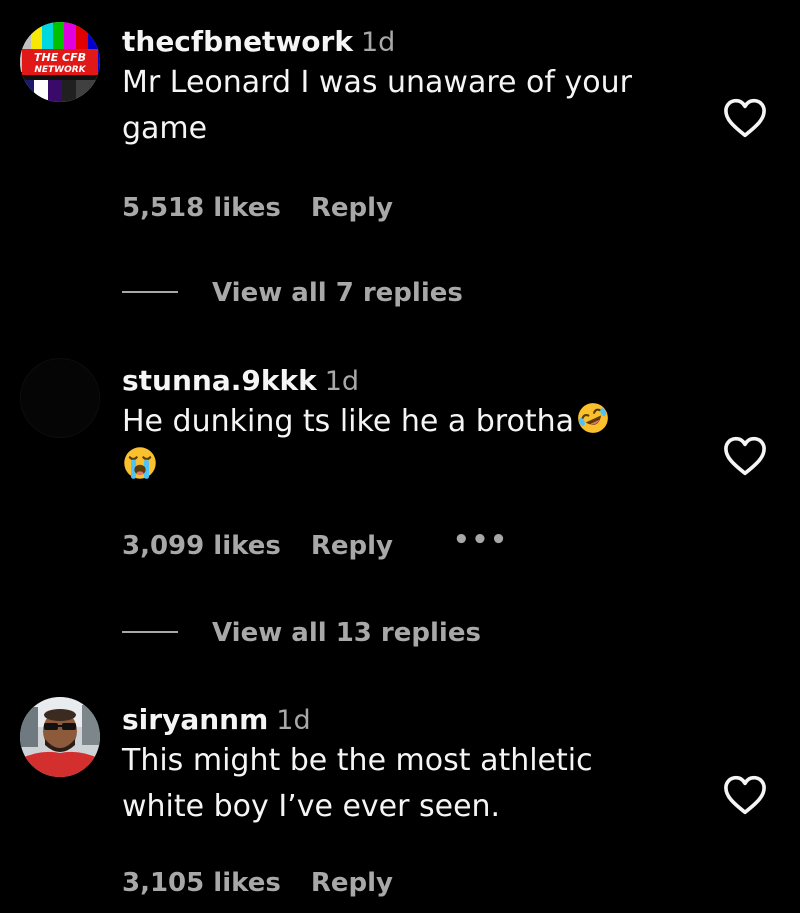 The width and height of the screenshot is (800, 913). I want to click on comment-username: thecfbnetwork, so click(237, 41).